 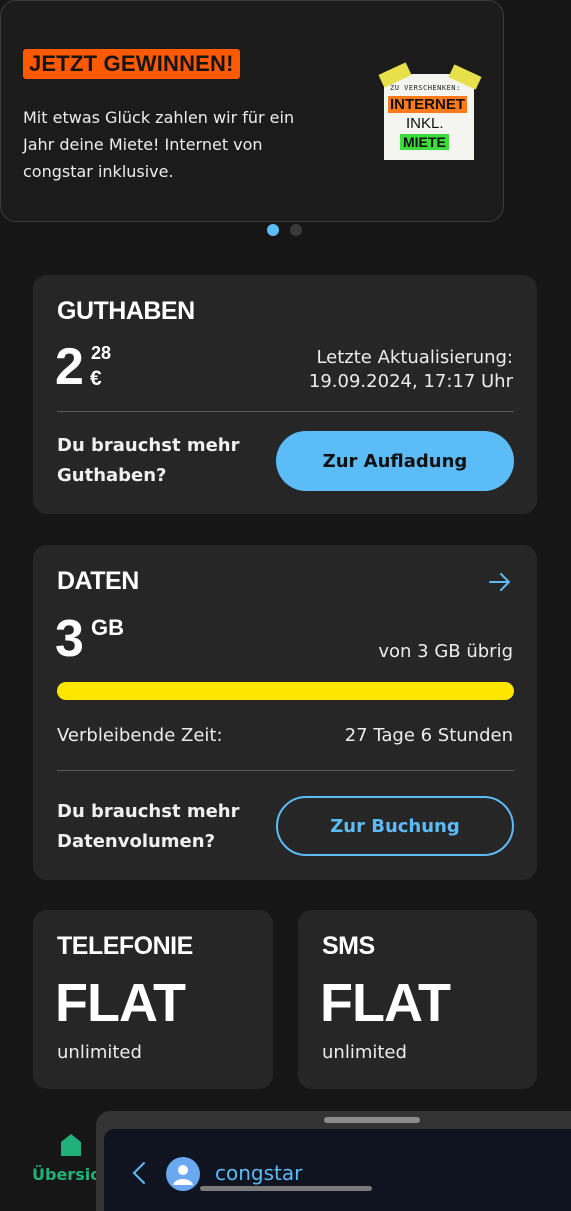 I want to click on promo-image: ZU VERSCHENKEN: INTERNET INKL. MIETE, so click(x=430, y=111).